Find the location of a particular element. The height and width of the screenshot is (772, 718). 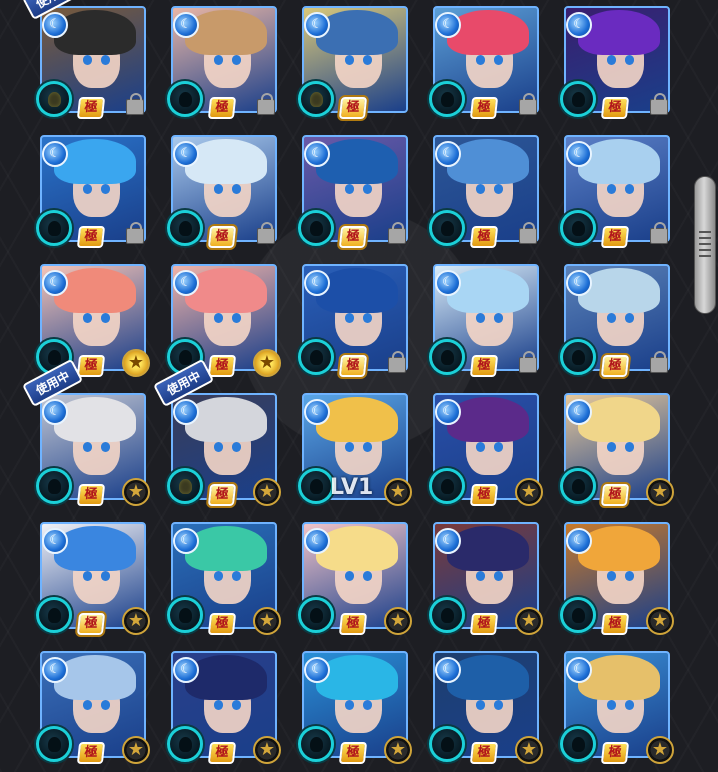

monster-card: ☾ ★ LV1 is located at coordinates (355, 449).